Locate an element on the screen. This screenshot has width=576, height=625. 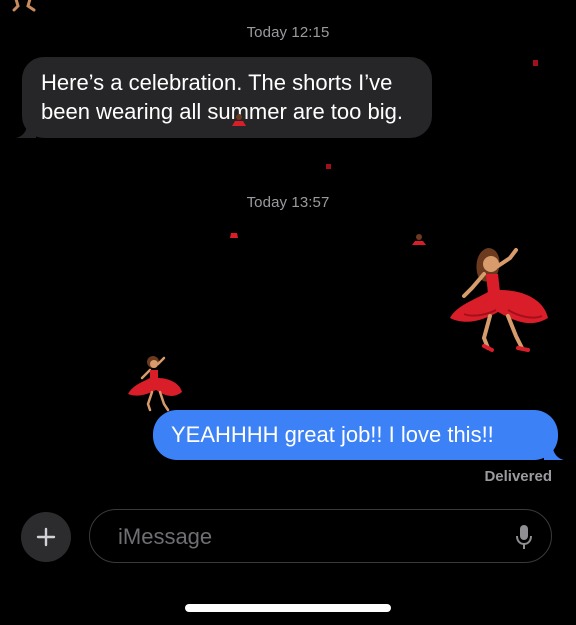
outgoing-message-text: YEAHHHH great job!! I love this!! is located at coordinates (332, 434).